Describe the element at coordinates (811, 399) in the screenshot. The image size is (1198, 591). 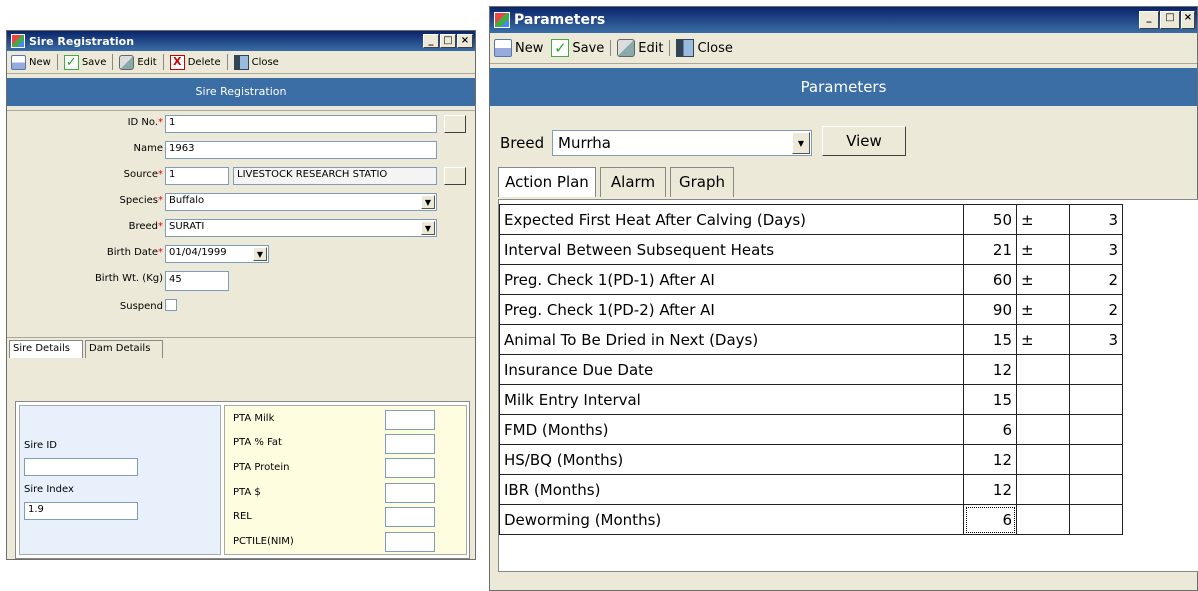
I see `table-row: Milk Entry Interval 15` at that location.